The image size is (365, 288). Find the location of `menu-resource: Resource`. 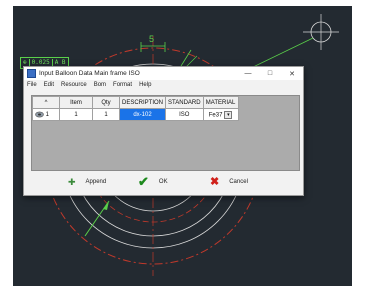

menu-resource: Resource is located at coordinates (74, 85).